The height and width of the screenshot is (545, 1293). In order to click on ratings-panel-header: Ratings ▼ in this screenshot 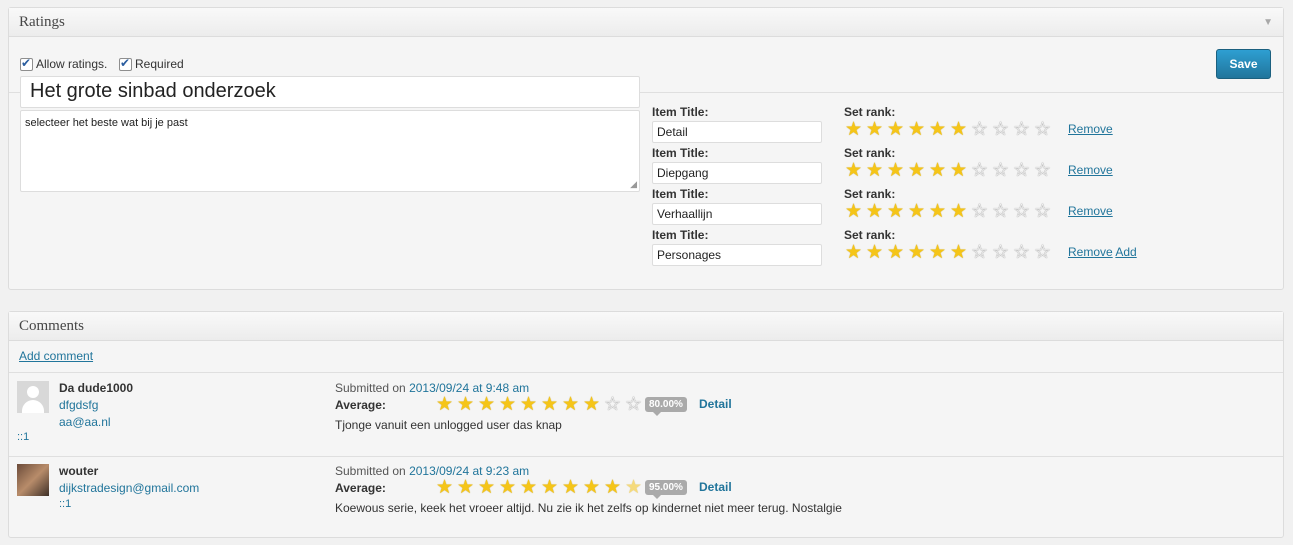, I will do `click(646, 22)`.